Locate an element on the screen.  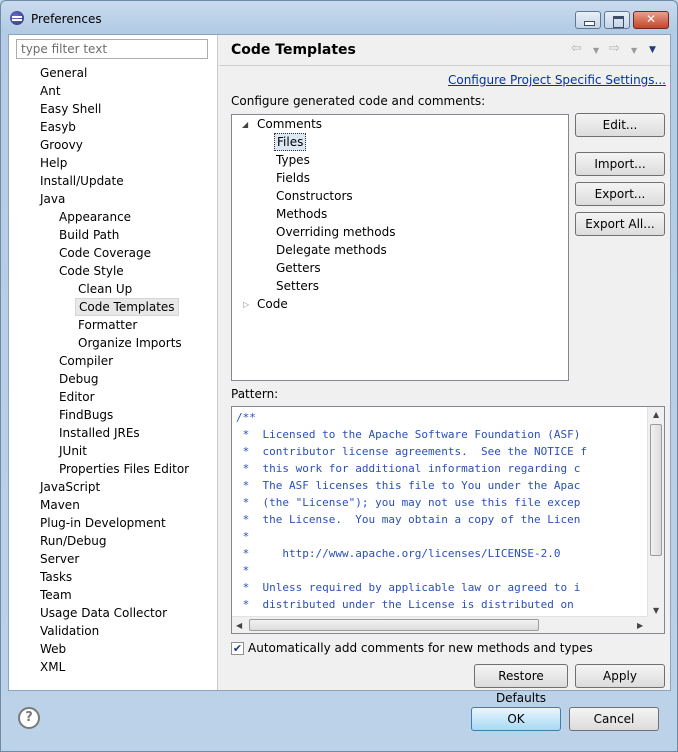
tree-item-types: Types is located at coordinates (293, 160).